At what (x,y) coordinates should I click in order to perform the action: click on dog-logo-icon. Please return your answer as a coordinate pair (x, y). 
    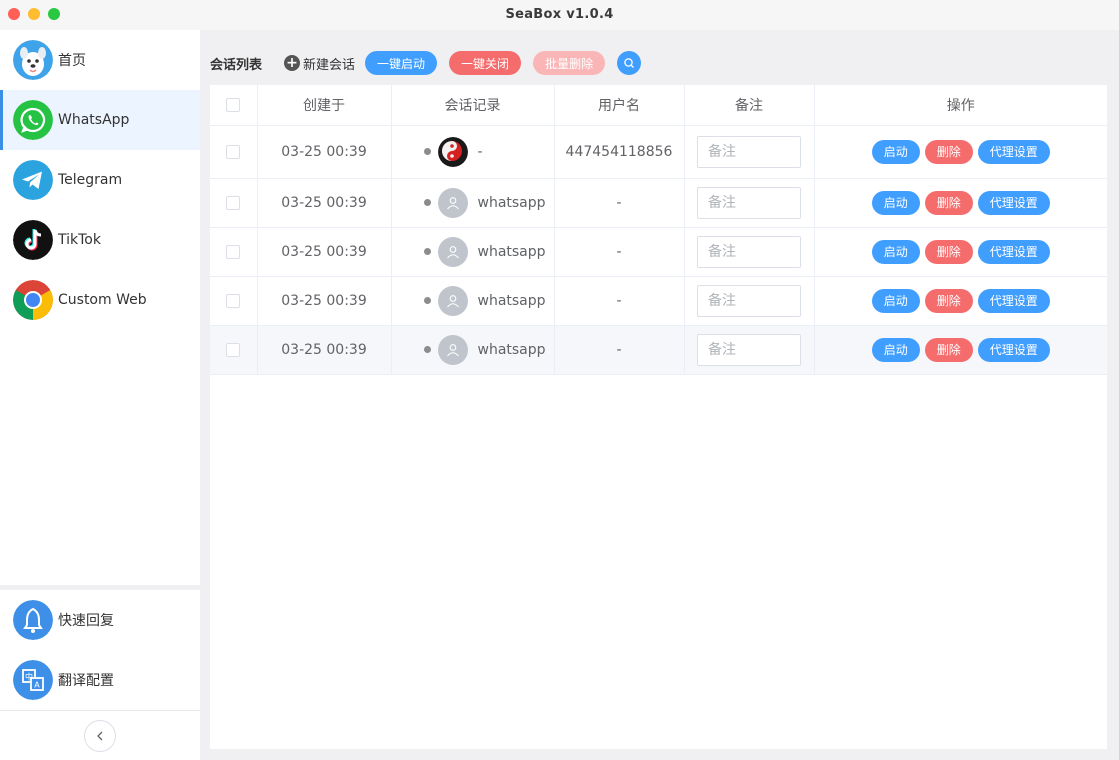
    Looking at the image, I should click on (33, 60).